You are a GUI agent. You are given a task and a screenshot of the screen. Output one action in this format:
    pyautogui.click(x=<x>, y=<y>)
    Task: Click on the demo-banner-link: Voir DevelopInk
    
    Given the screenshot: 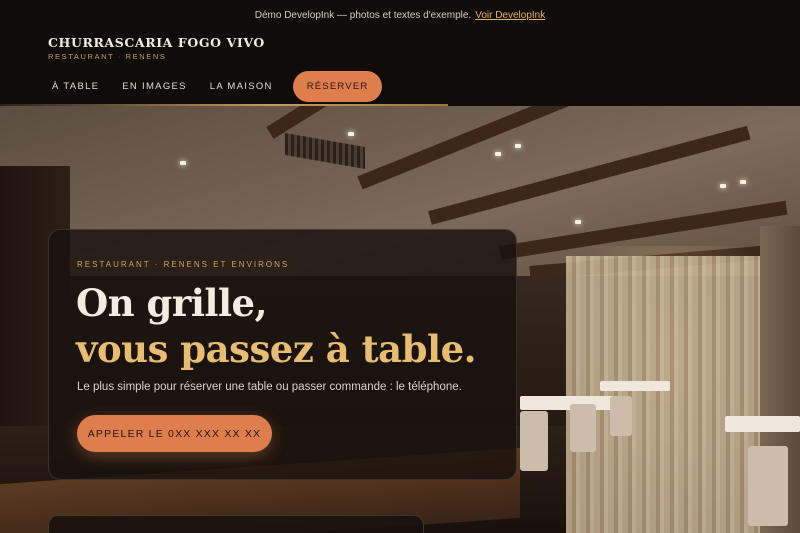 What is the action you would take?
    pyautogui.click(x=510, y=15)
    